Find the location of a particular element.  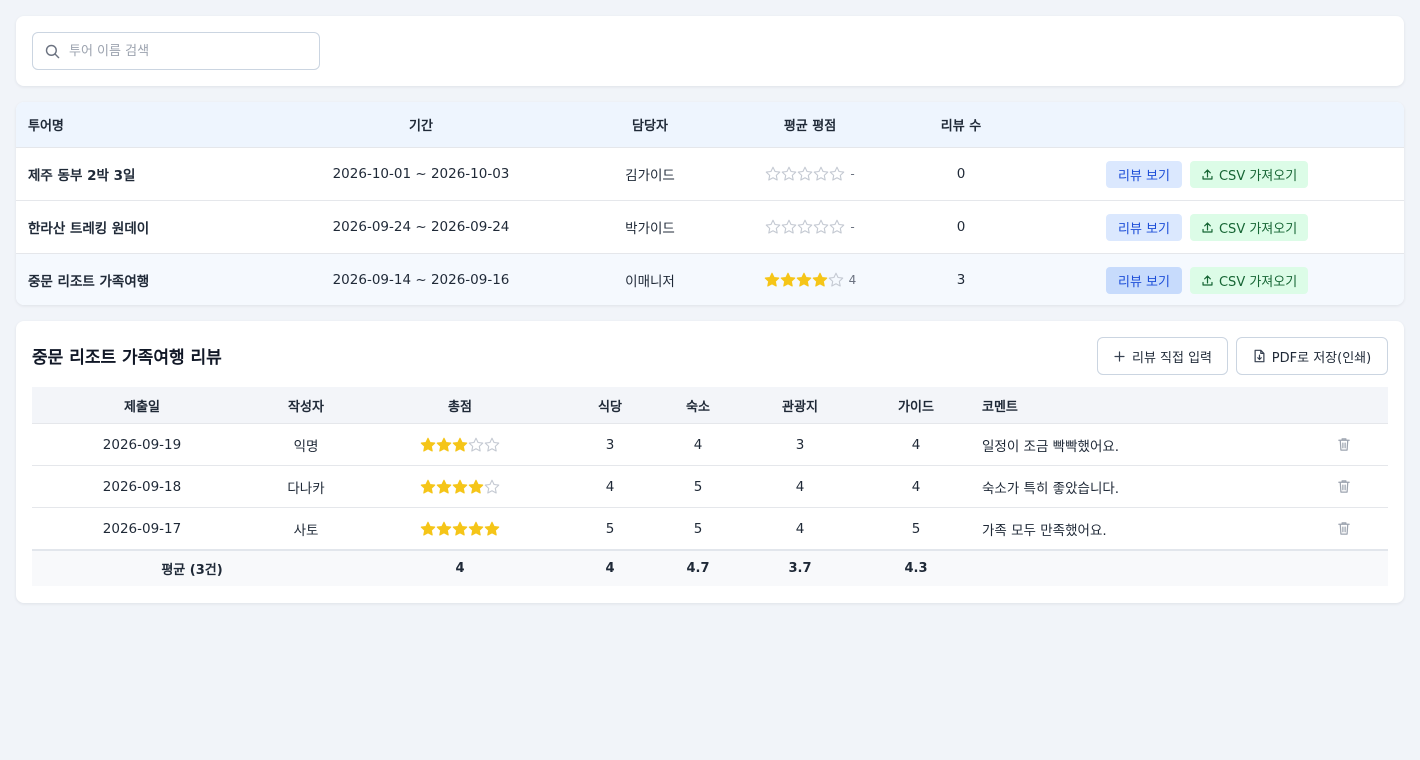

add-review-button: 리뷰 직접 입력 is located at coordinates (1162, 356).